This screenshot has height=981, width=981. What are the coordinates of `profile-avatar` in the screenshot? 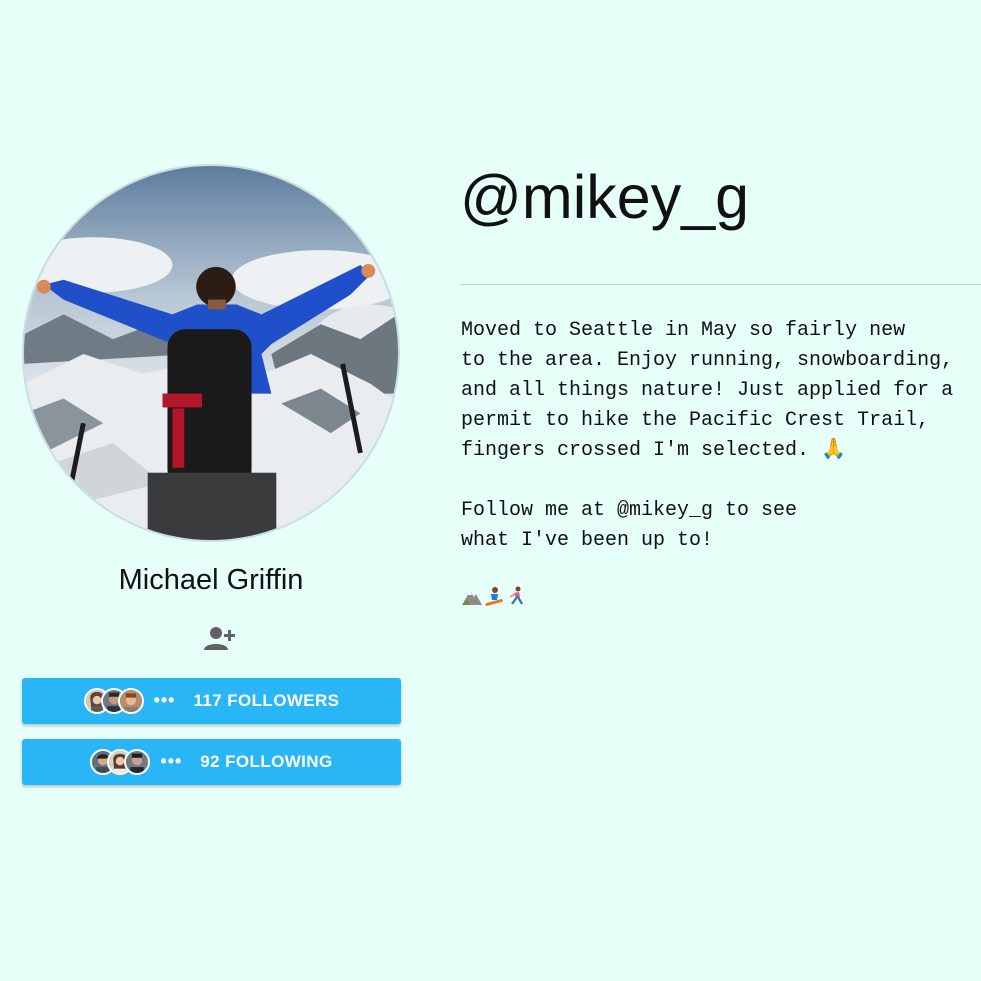 It's located at (211, 353).